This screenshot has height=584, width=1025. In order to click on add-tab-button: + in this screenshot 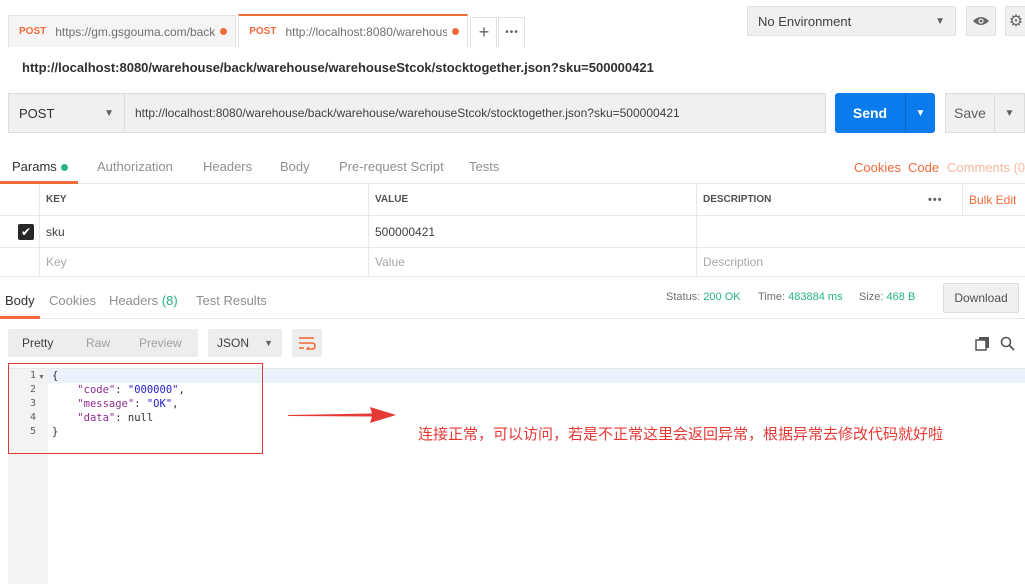, I will do `click(484, 32)`.